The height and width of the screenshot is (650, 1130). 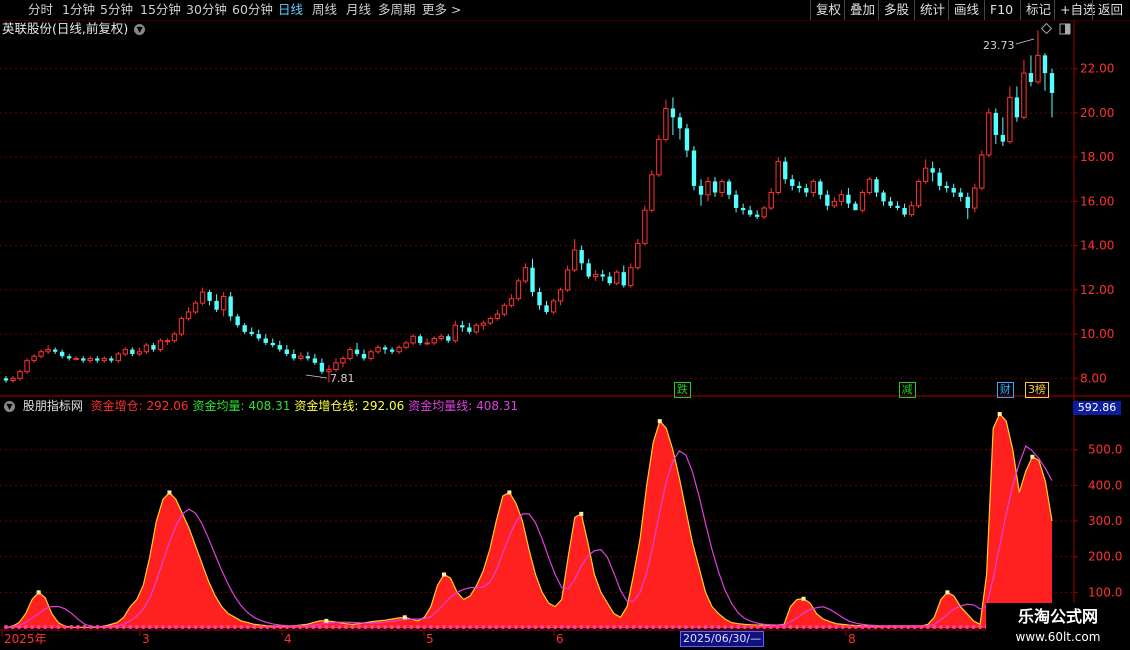 What do you see at coordinates (1058, 637) in the screenshot?
I see `watermark-url: www.60lt.com` at bounding box center [1058, 637].